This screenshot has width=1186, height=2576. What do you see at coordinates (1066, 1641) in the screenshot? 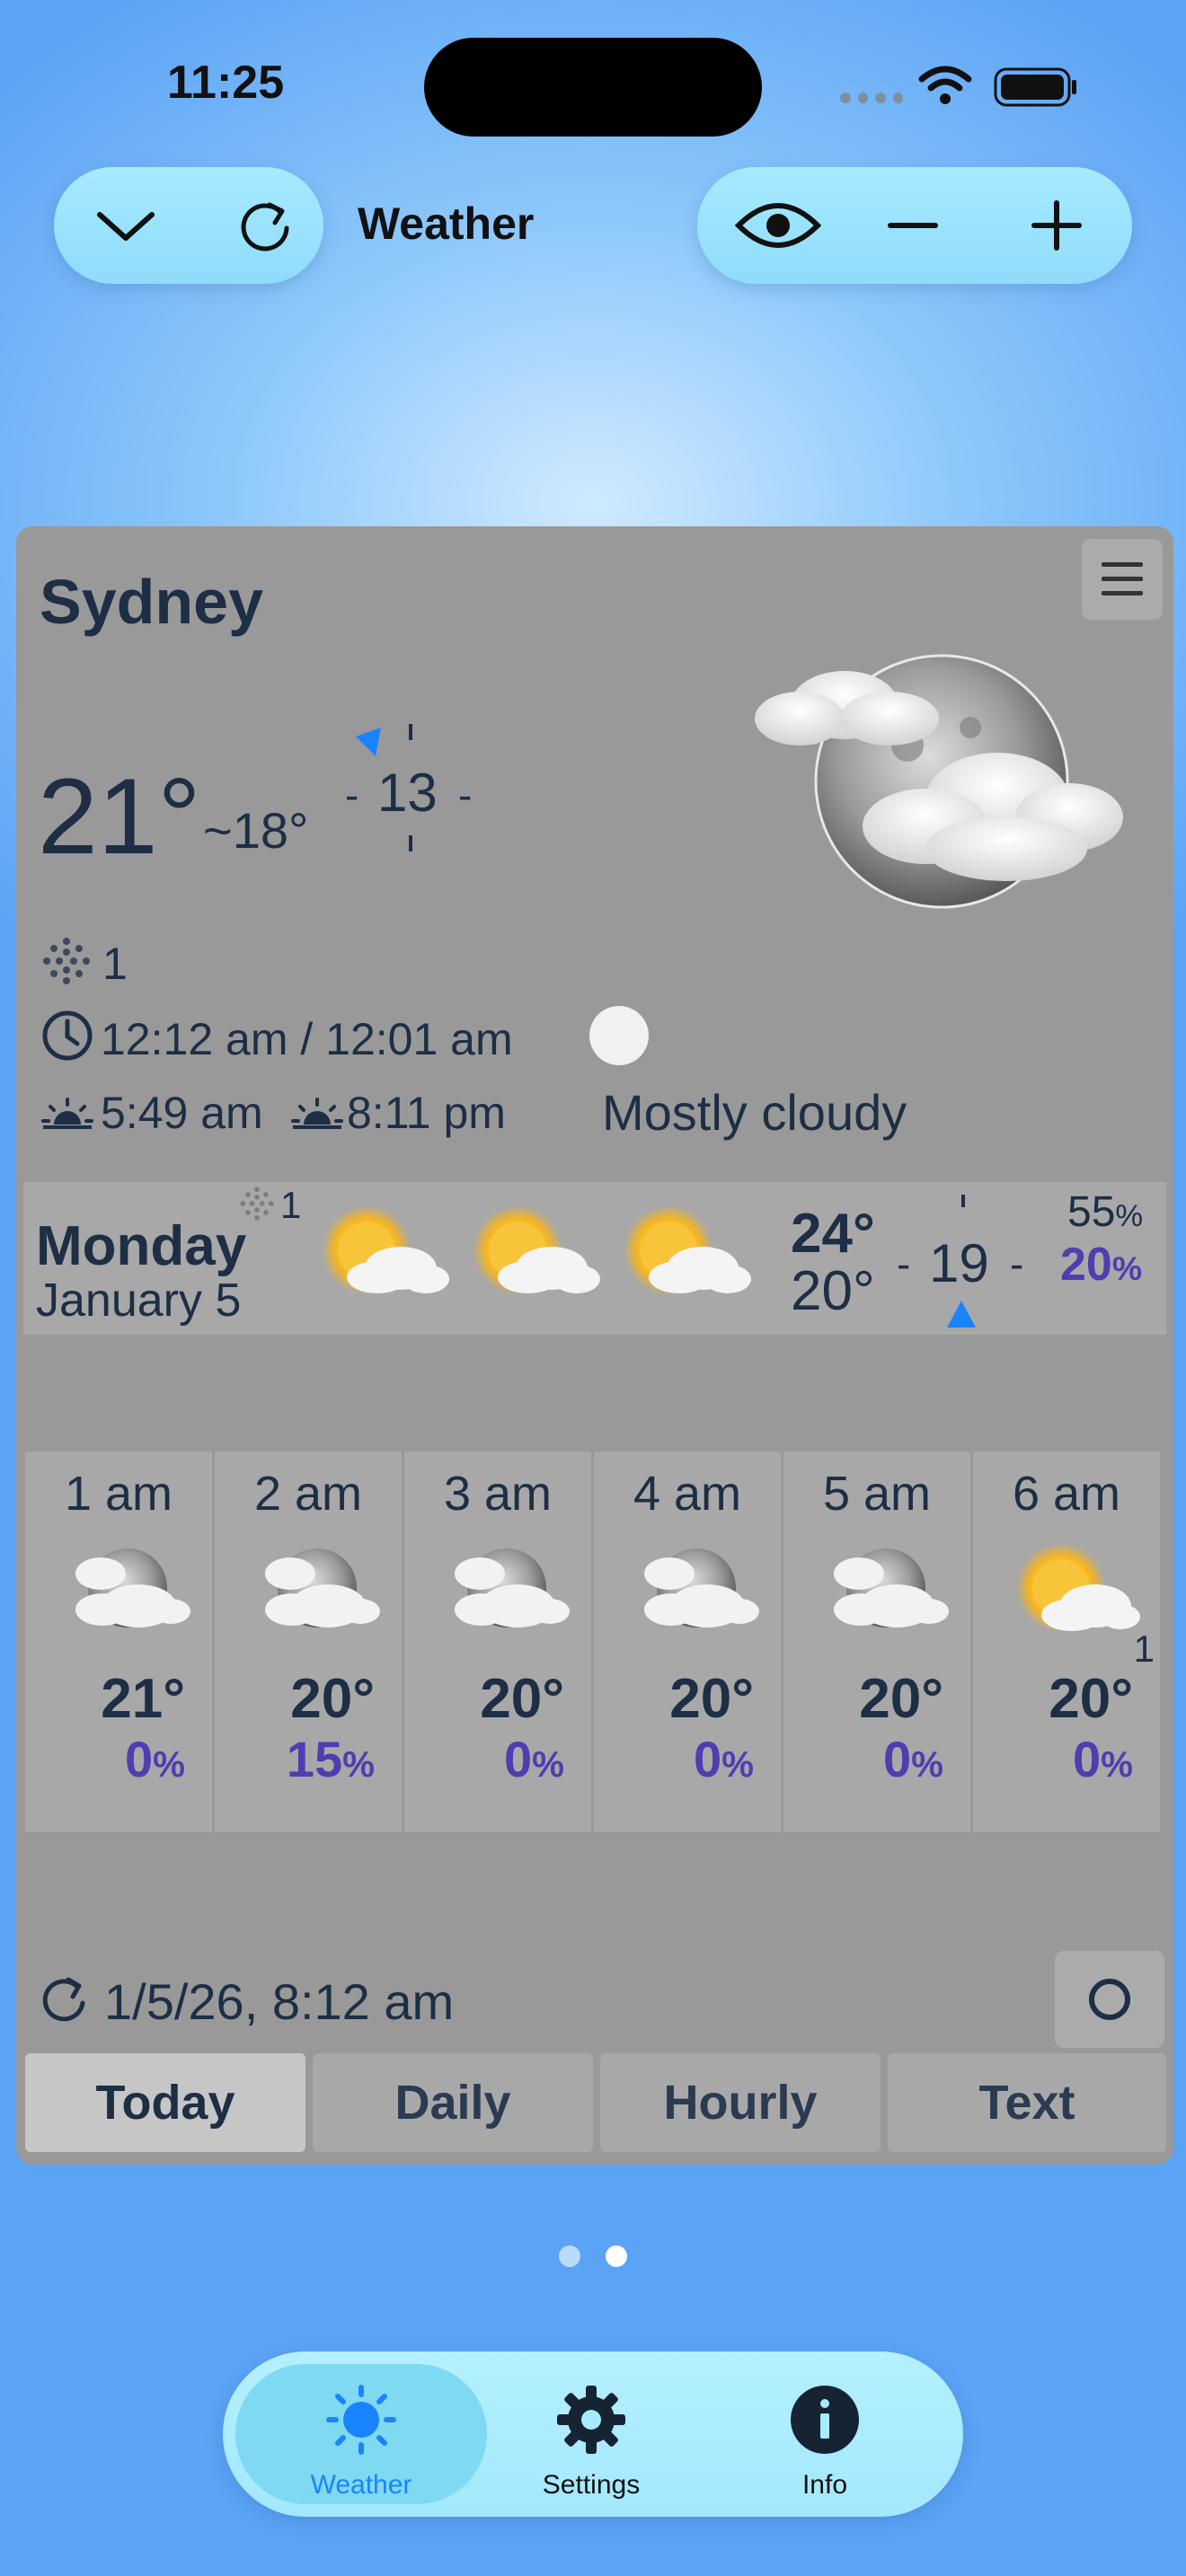
I see `hourly-cell: 6 am 1 20° 0%` at bounding box center [1066, 1641].